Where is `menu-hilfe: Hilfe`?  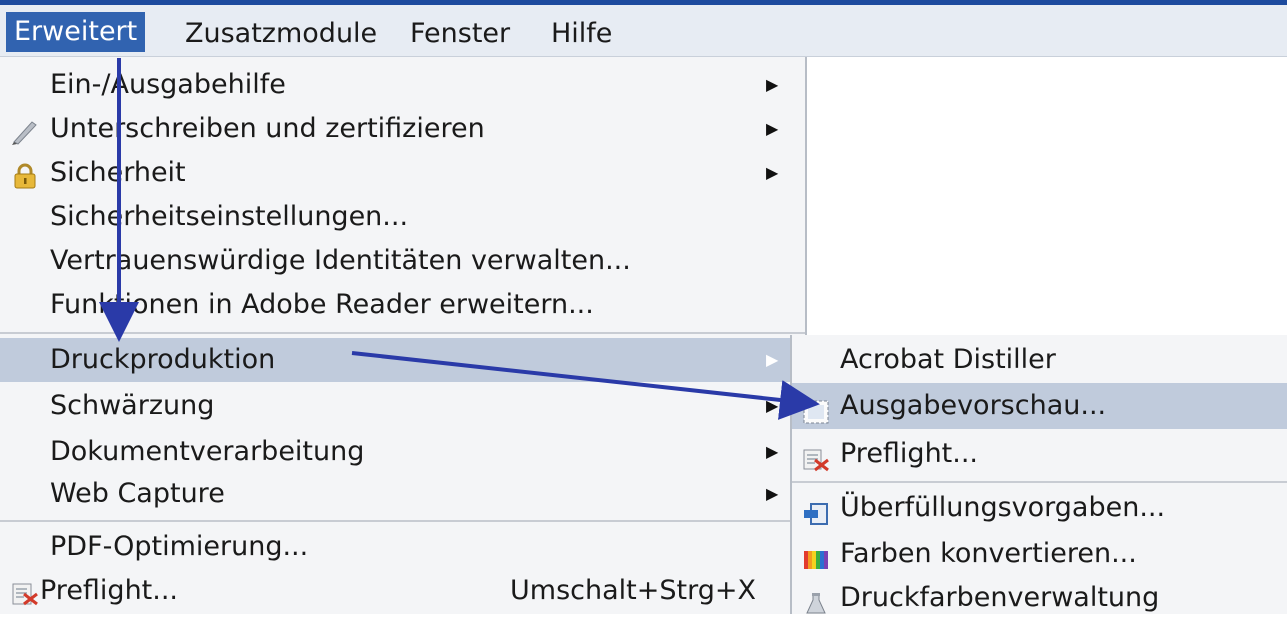 menu-hilfe: Hilfe is located at coordinates (581, 34).